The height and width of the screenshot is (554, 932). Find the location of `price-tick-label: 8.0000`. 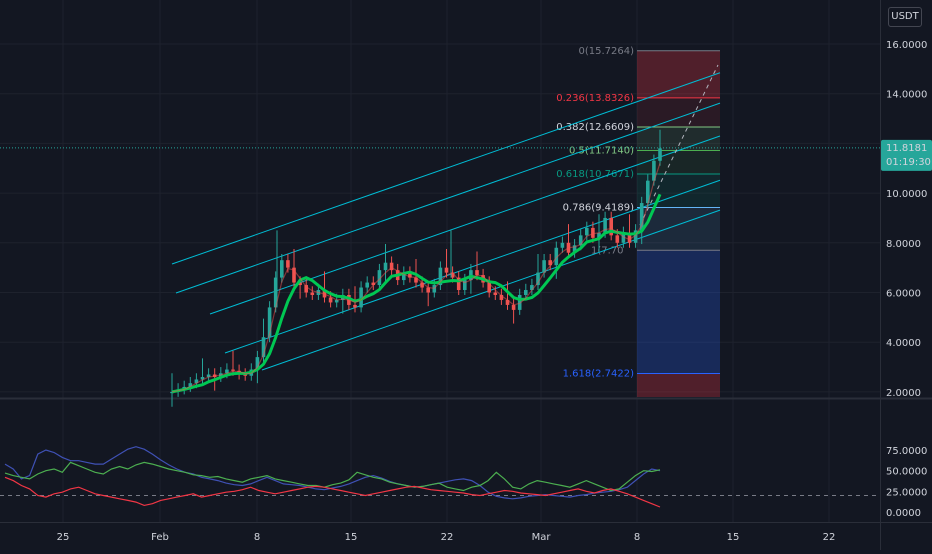

price-tick-label: 8.0000 is located at coordinates (903, 244).